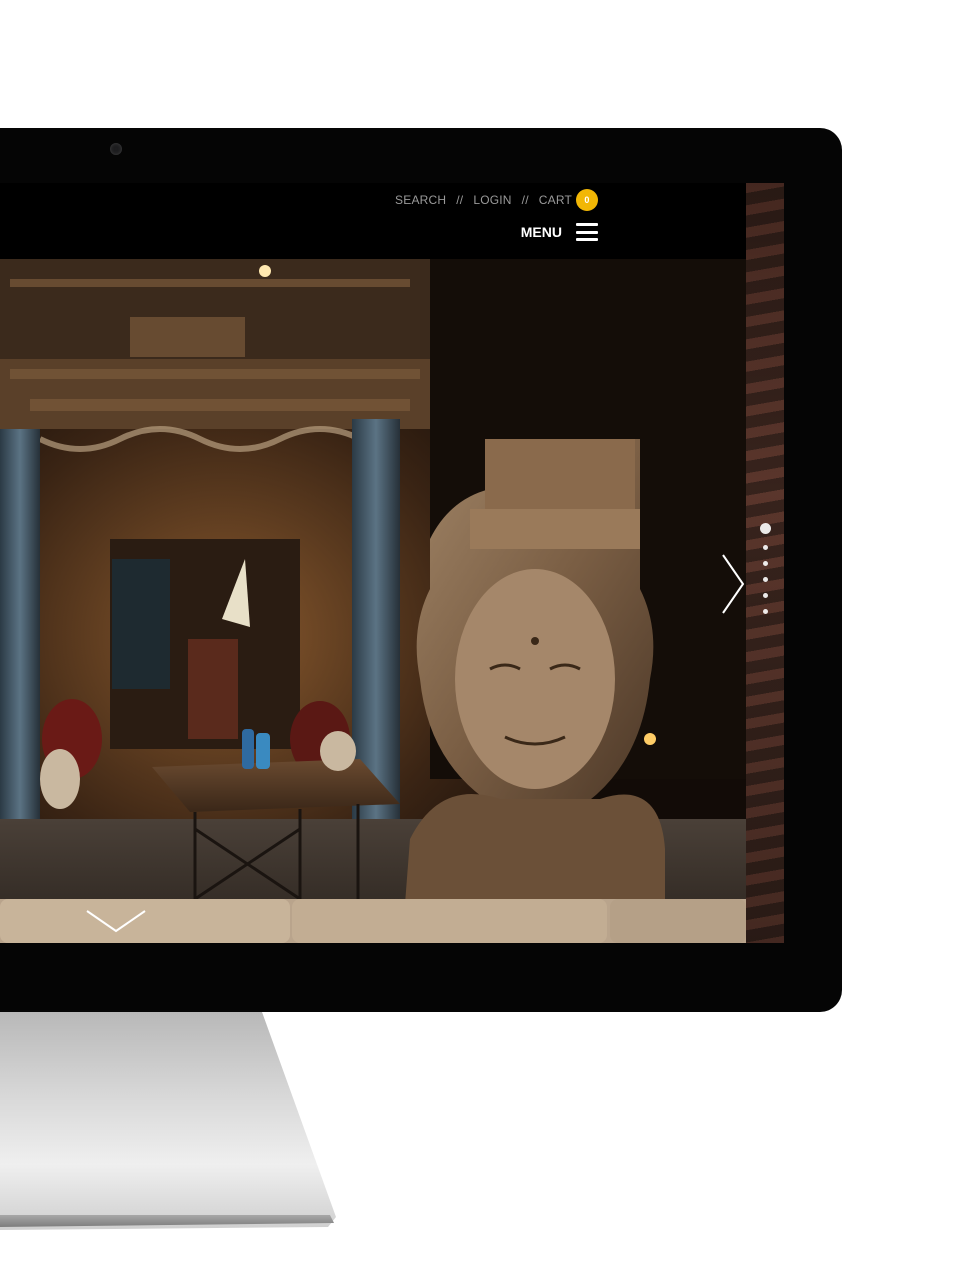 This screenshot has width=960, height=1280. I want to click on menu-button: MENU, so click(559, 232).